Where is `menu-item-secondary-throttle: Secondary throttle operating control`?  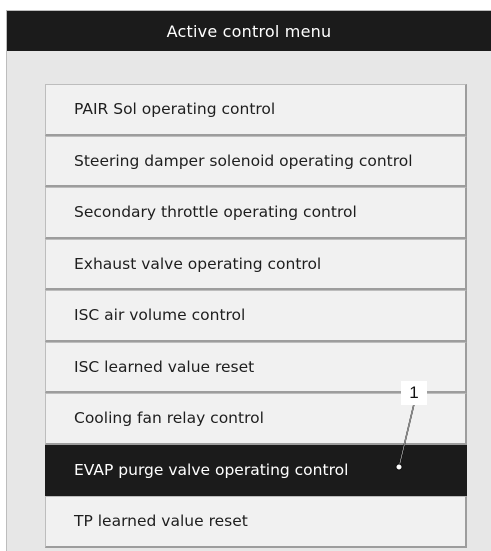
menu-item-secondary-throttle: Secondary throttle operating control is located at coordinates (256, 213).